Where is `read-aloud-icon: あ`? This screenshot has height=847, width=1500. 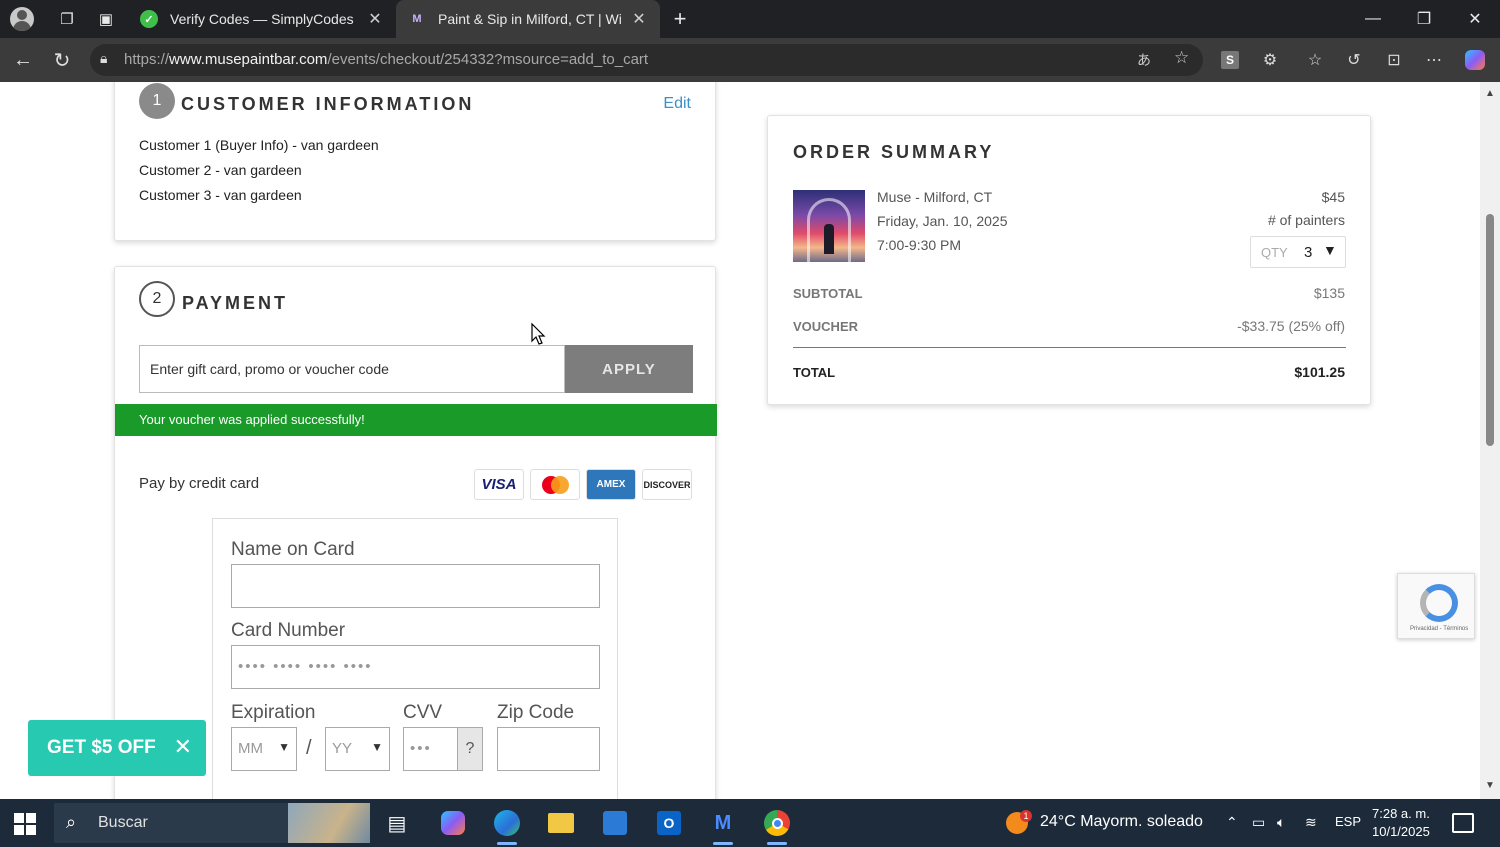
read-aloud-icon: あ is located at coordinates (1144, 60).